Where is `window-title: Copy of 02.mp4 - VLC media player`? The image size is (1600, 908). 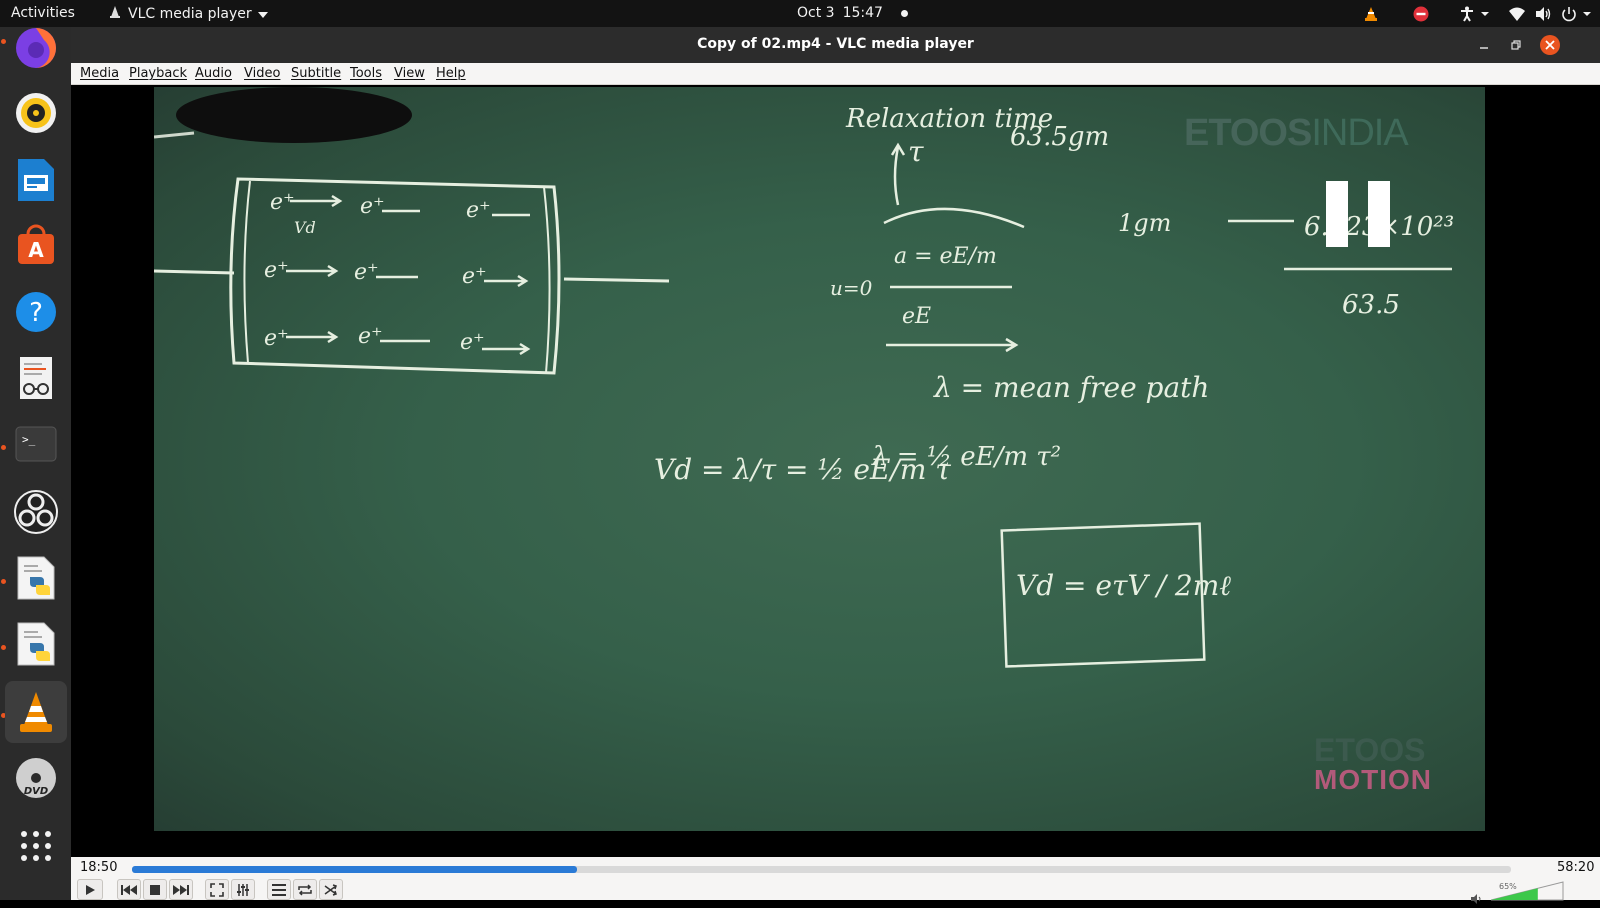
window-title: Copy of 02.mp4 - VLC media player is located at coordinates (835, 44).